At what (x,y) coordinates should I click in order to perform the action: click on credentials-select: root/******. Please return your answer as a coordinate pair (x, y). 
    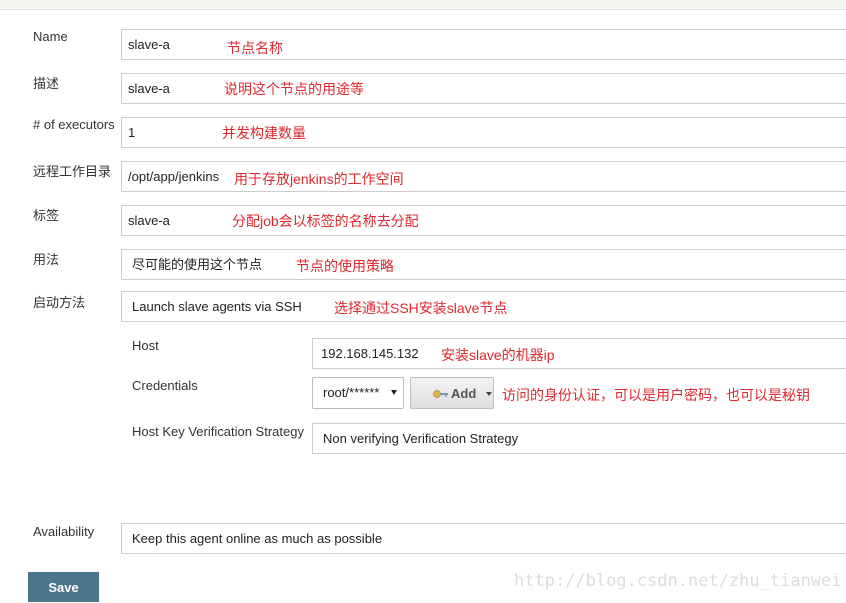
    Looking at the image, I should click on (358, 393).